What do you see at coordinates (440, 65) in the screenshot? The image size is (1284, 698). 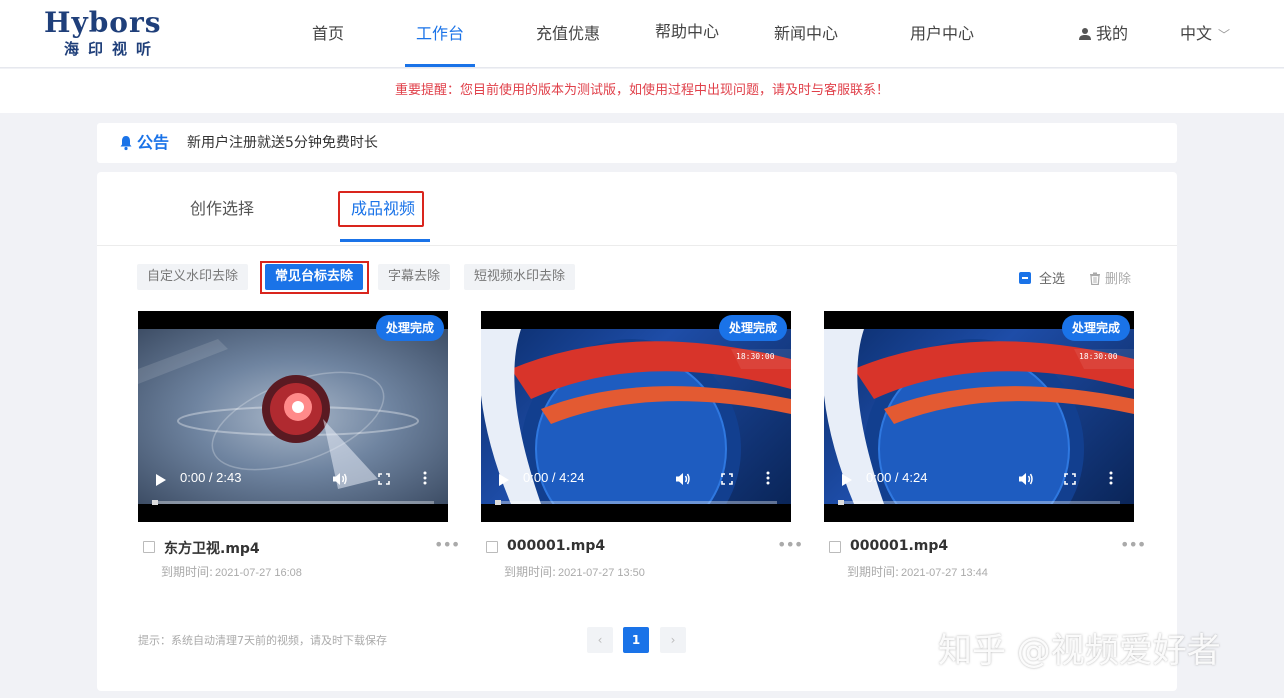 I see `nav-active-underline` at bounding box center [440, 65].